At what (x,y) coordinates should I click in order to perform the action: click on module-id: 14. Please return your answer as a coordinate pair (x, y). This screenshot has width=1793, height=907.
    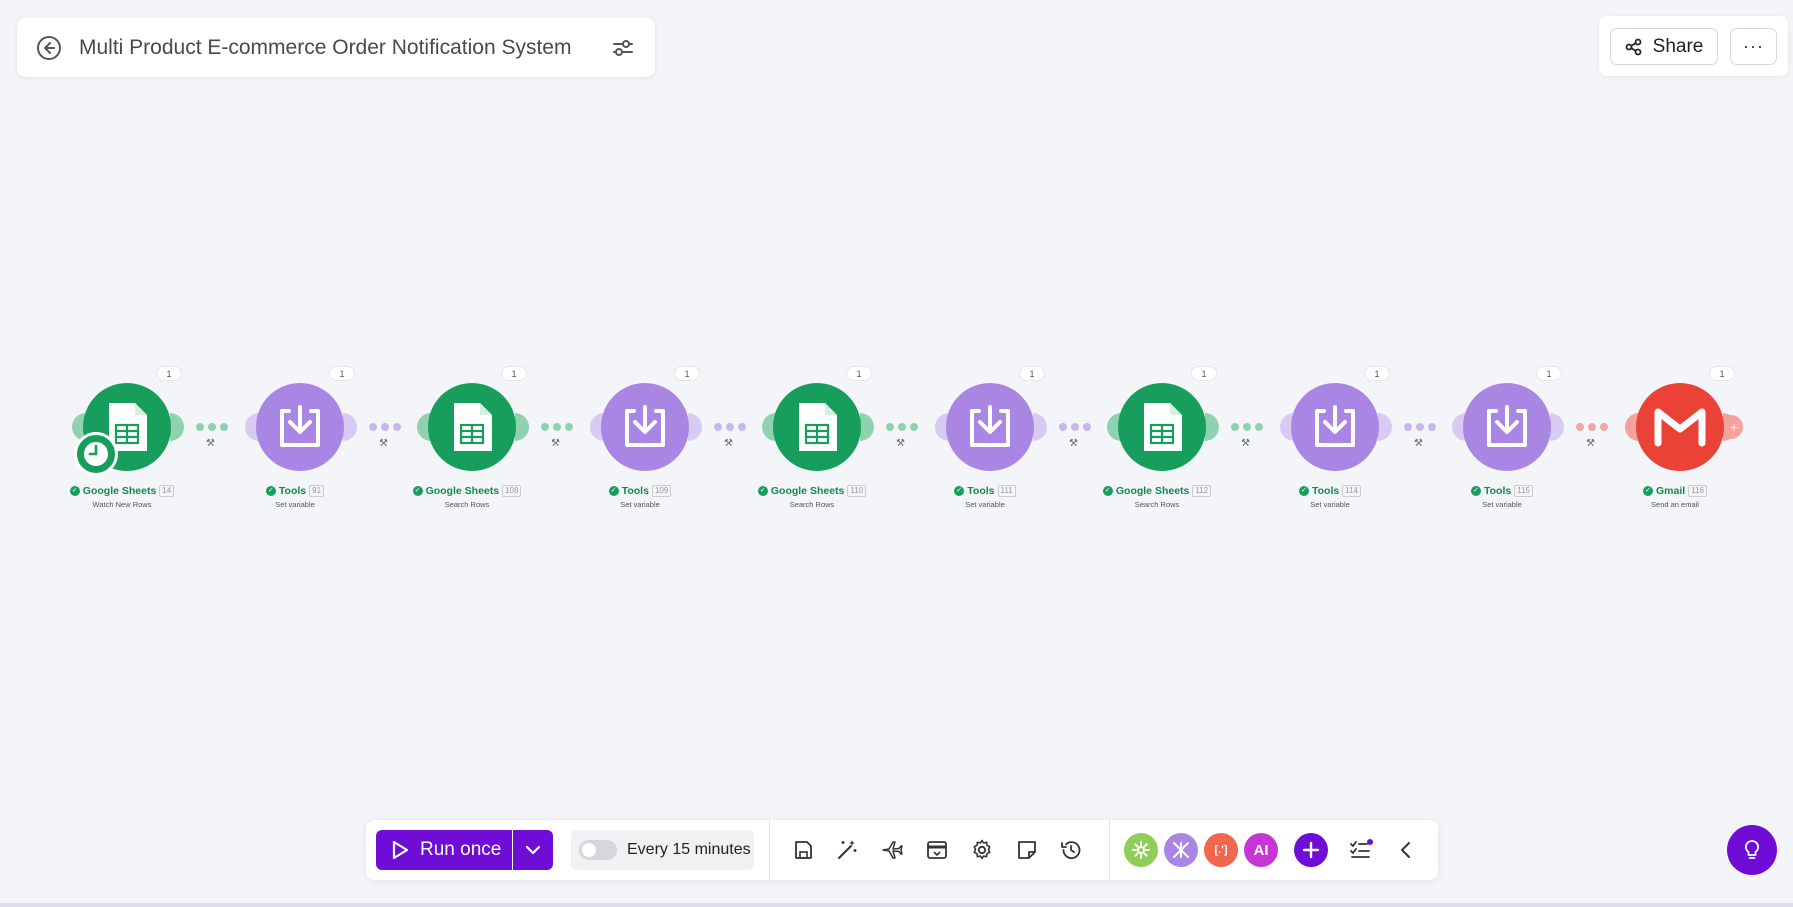
    Looking at the image, I should click on (167, 491).